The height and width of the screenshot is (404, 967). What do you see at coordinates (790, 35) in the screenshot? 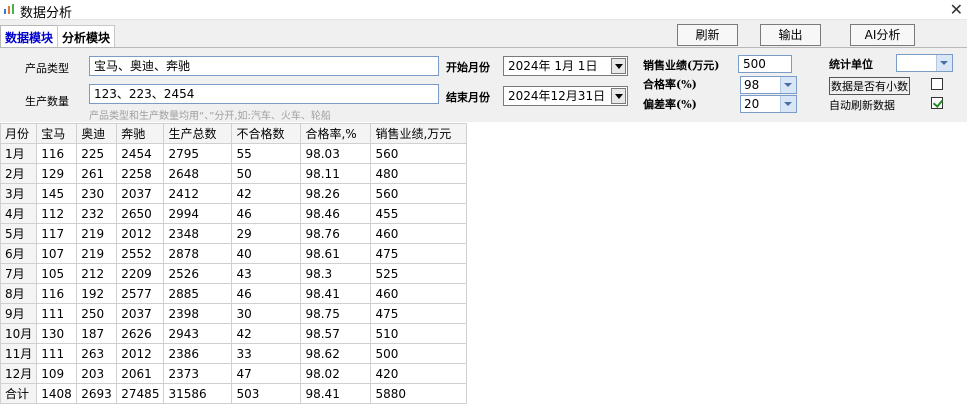
I see `export-button: 输出` at bounding box center [790, 35].